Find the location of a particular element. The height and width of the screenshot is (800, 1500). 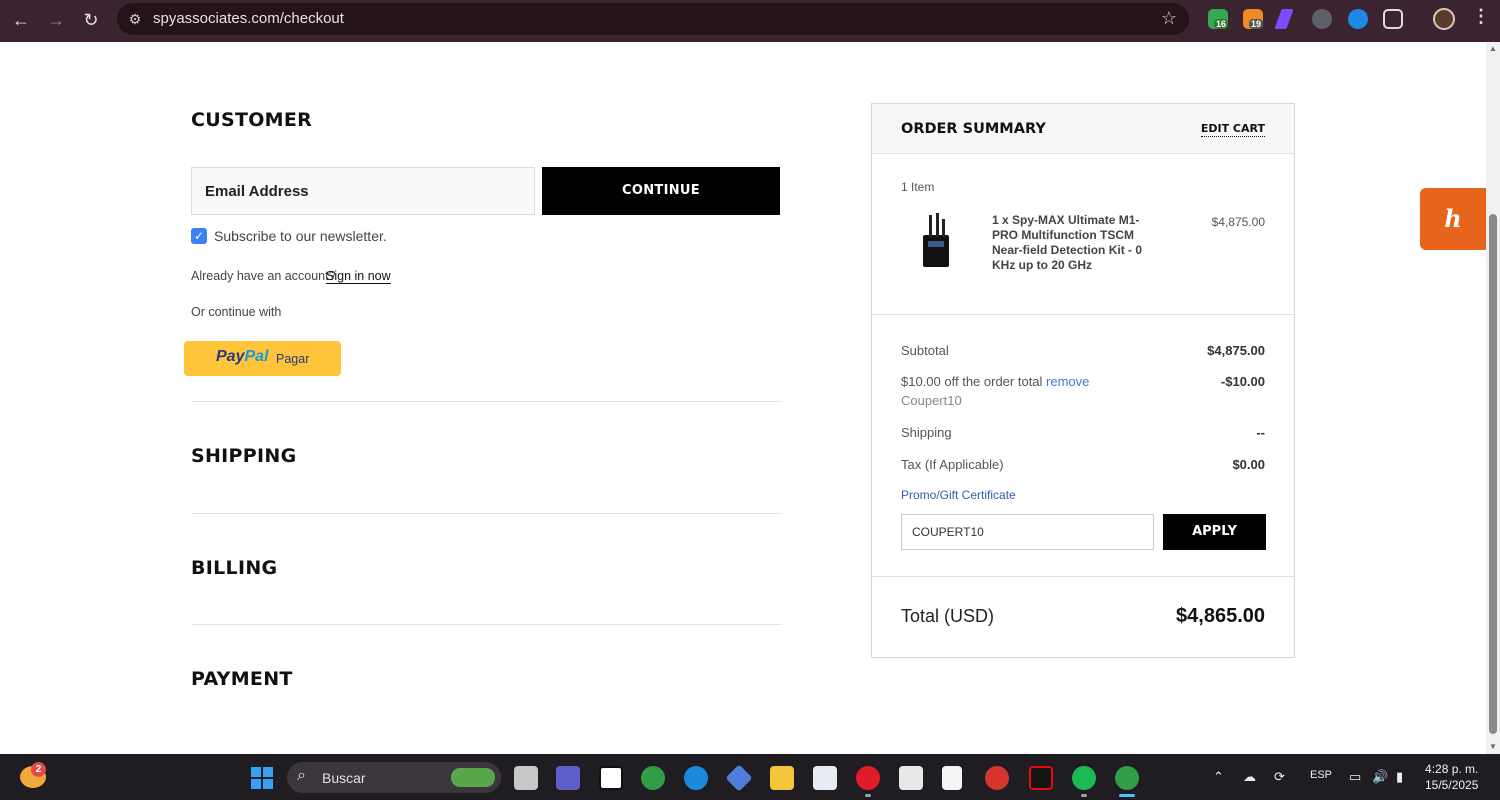

discount-label: $10.00 off the order total is located at coordinates (972, 381).